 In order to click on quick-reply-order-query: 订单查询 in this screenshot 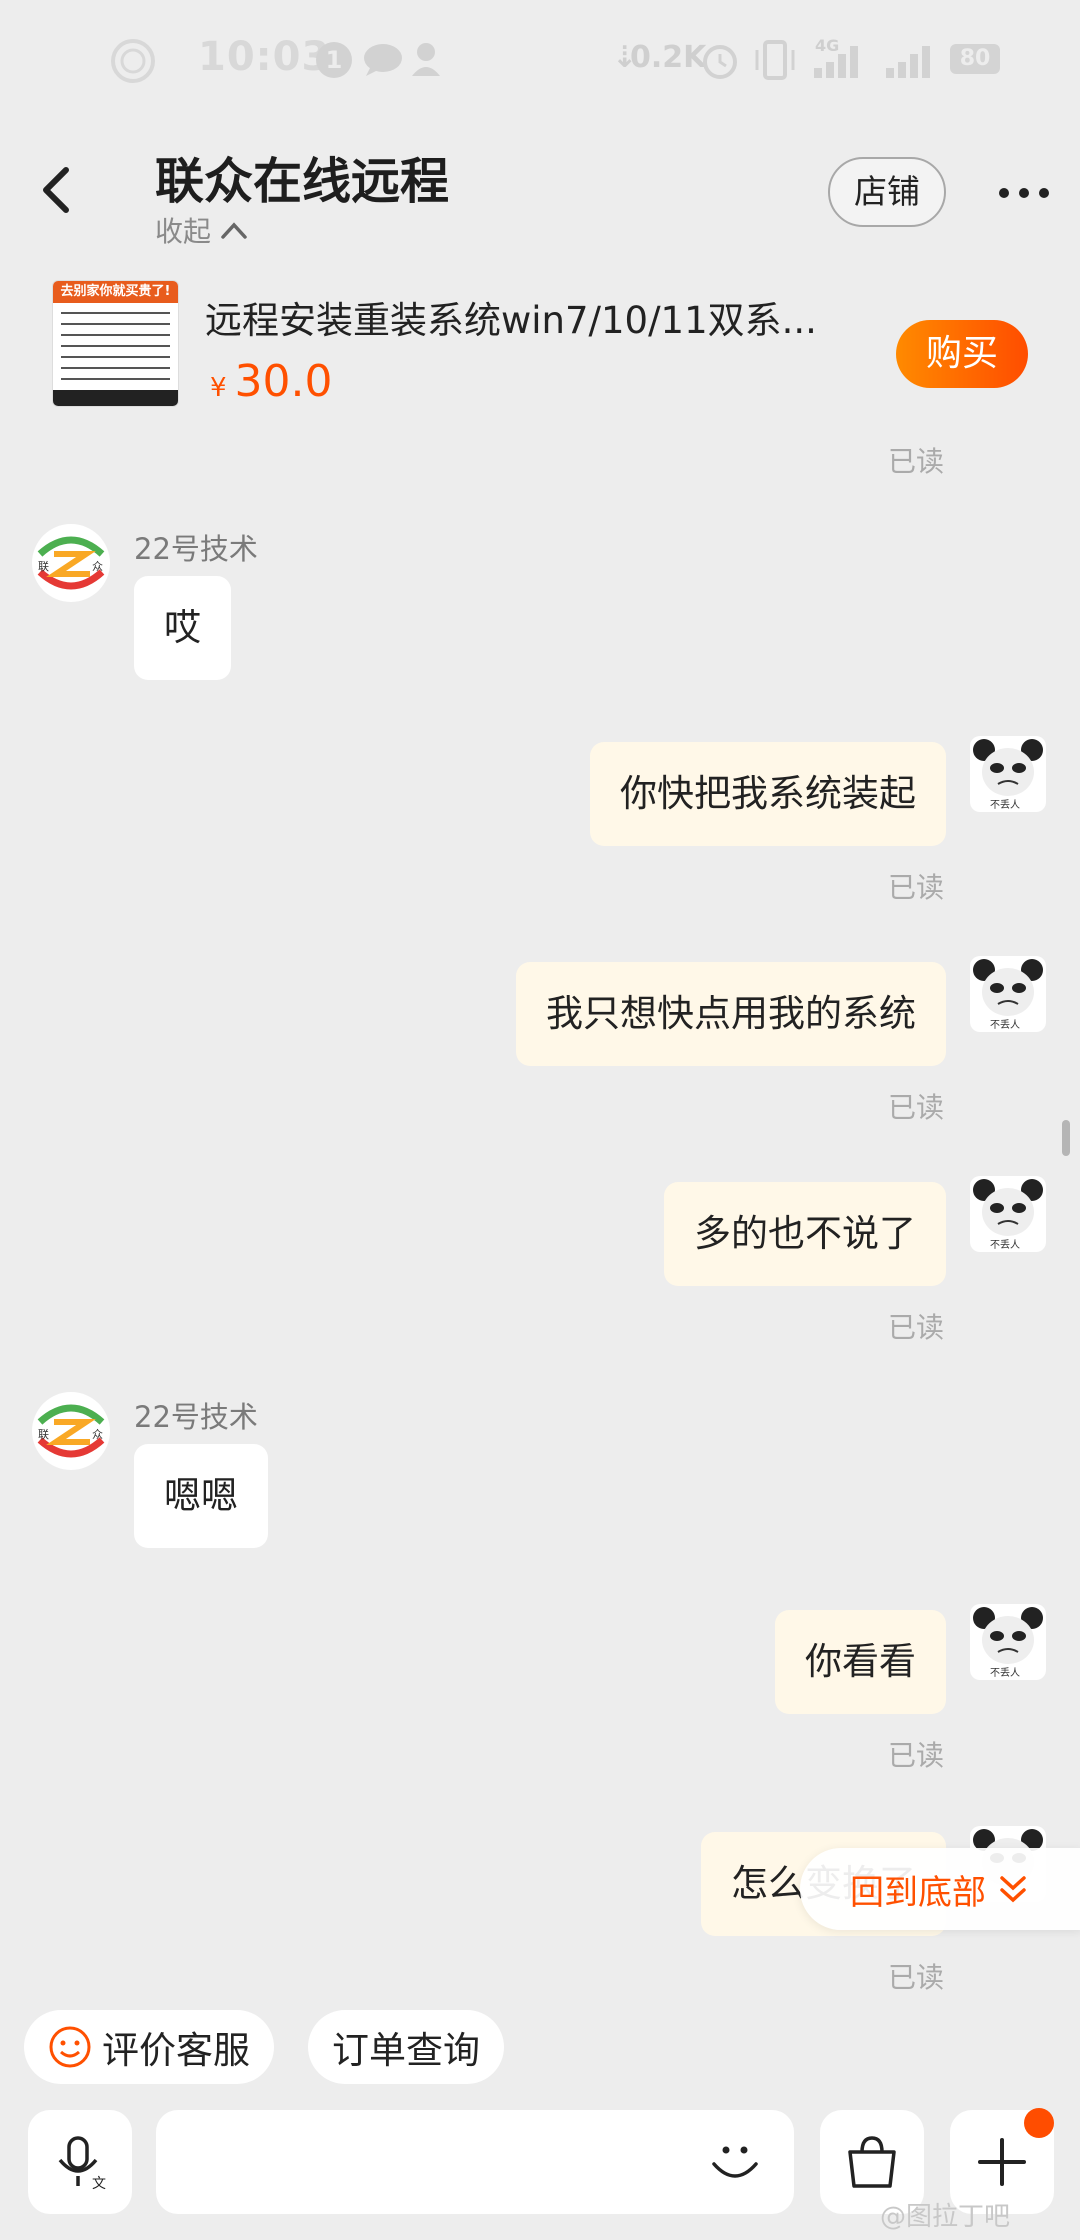, I will do `click(406, 2047)`.